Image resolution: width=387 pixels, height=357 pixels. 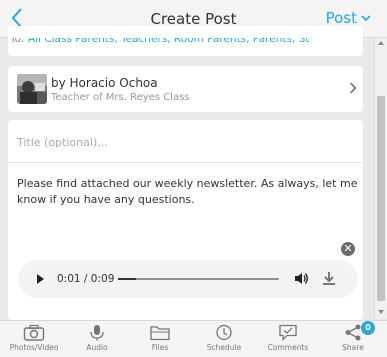 I want to click on close-icon: ✕, so click(x=348, y=248).